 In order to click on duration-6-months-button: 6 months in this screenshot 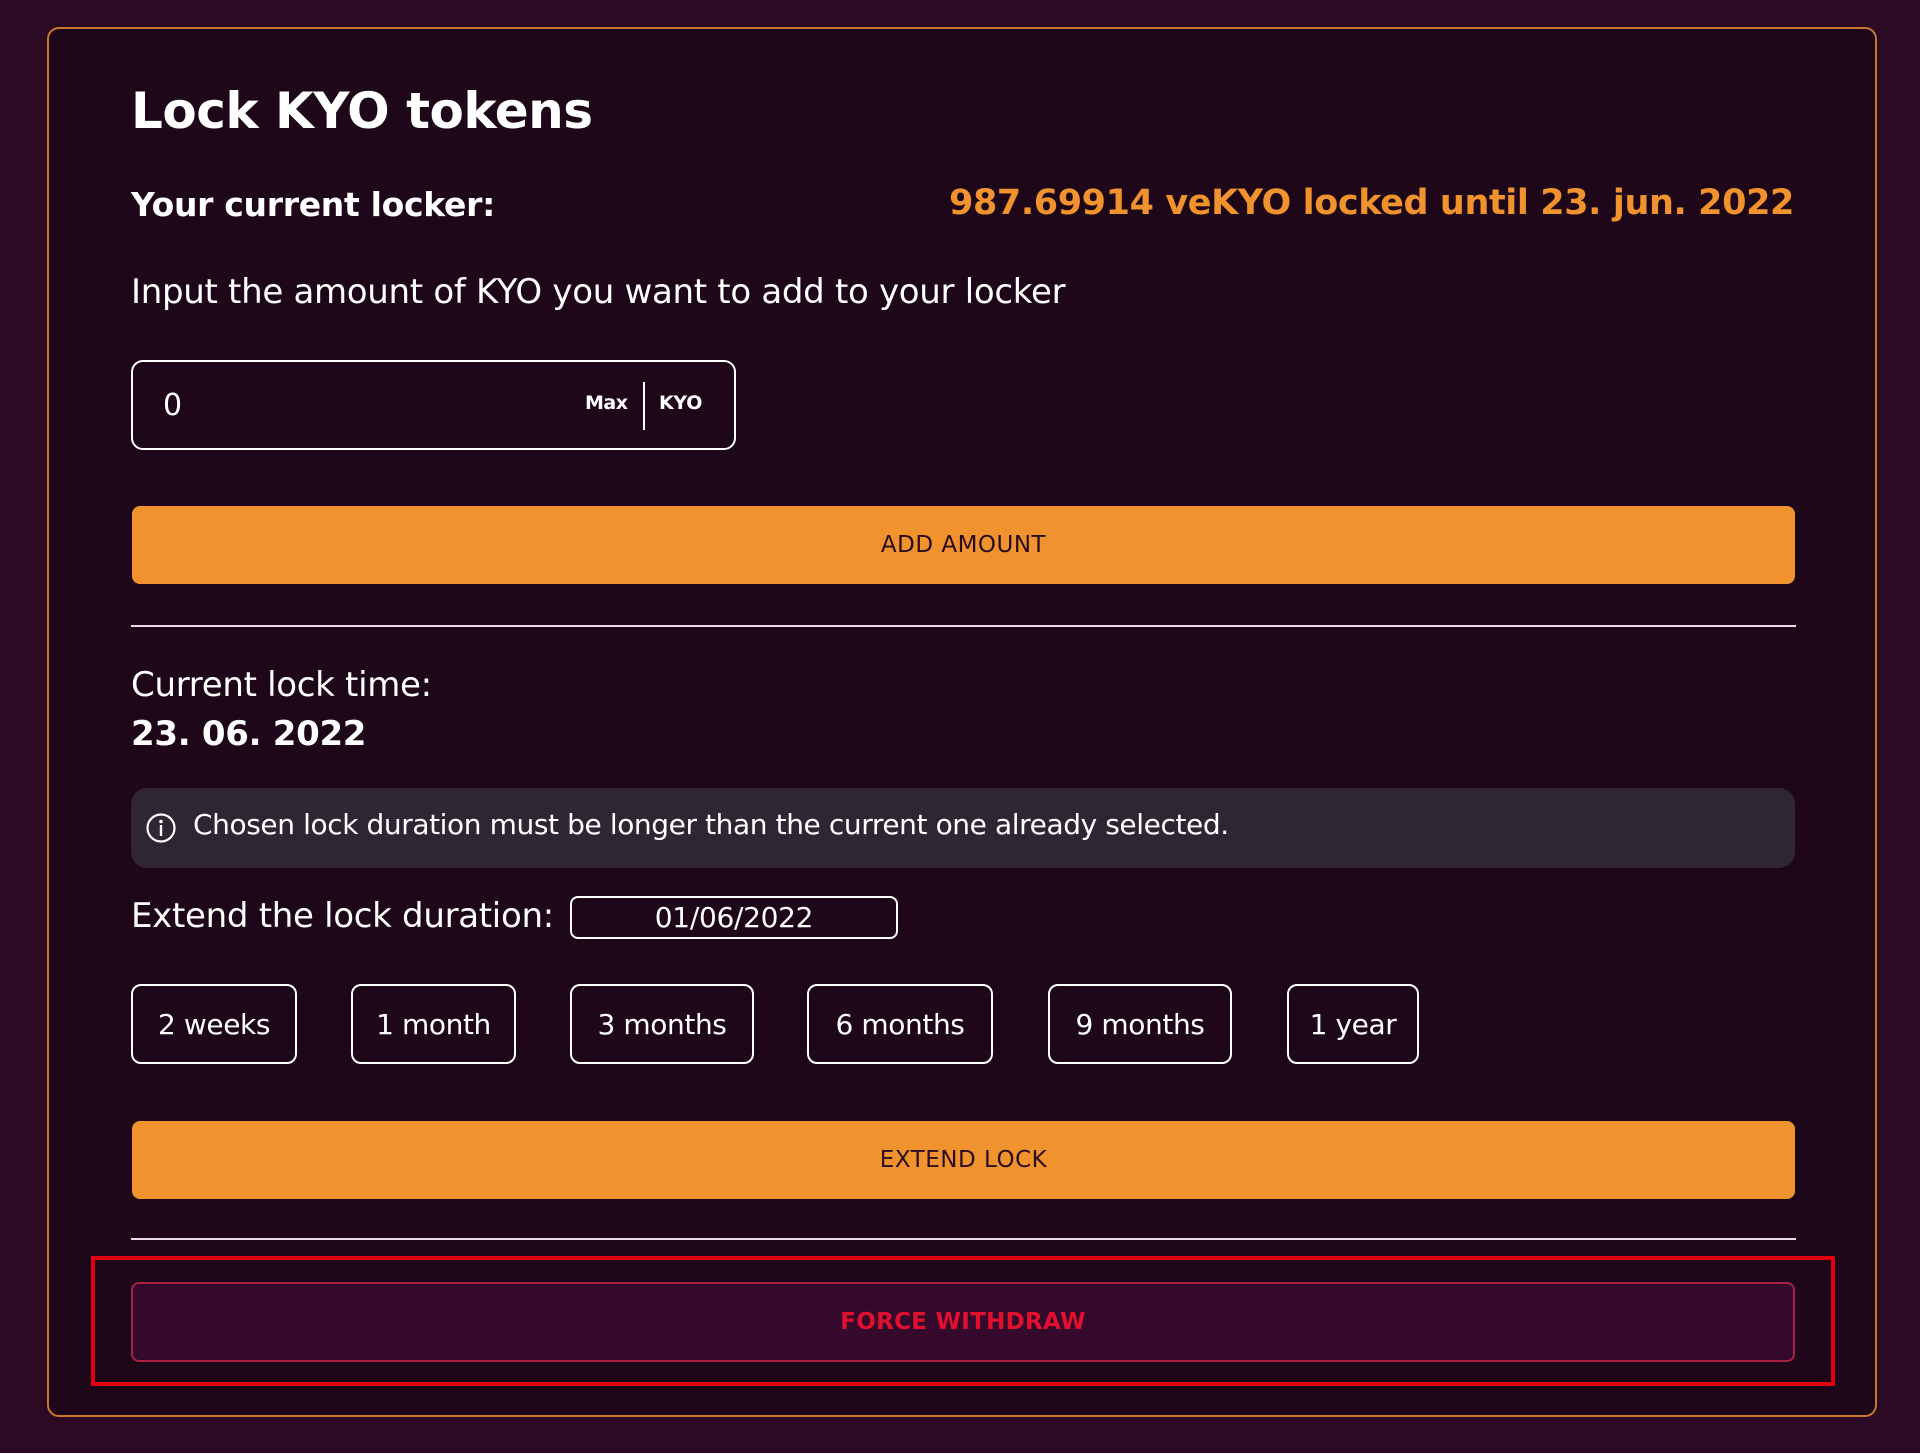, I will do `click(900, 1024)`.